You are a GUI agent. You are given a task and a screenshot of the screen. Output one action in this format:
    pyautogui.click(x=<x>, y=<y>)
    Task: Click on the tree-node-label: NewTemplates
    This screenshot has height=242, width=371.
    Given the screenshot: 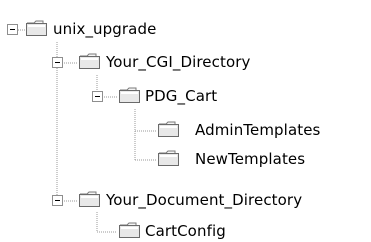 What is the action you would take?
    pyautogui.click(x=250, y=159)
    